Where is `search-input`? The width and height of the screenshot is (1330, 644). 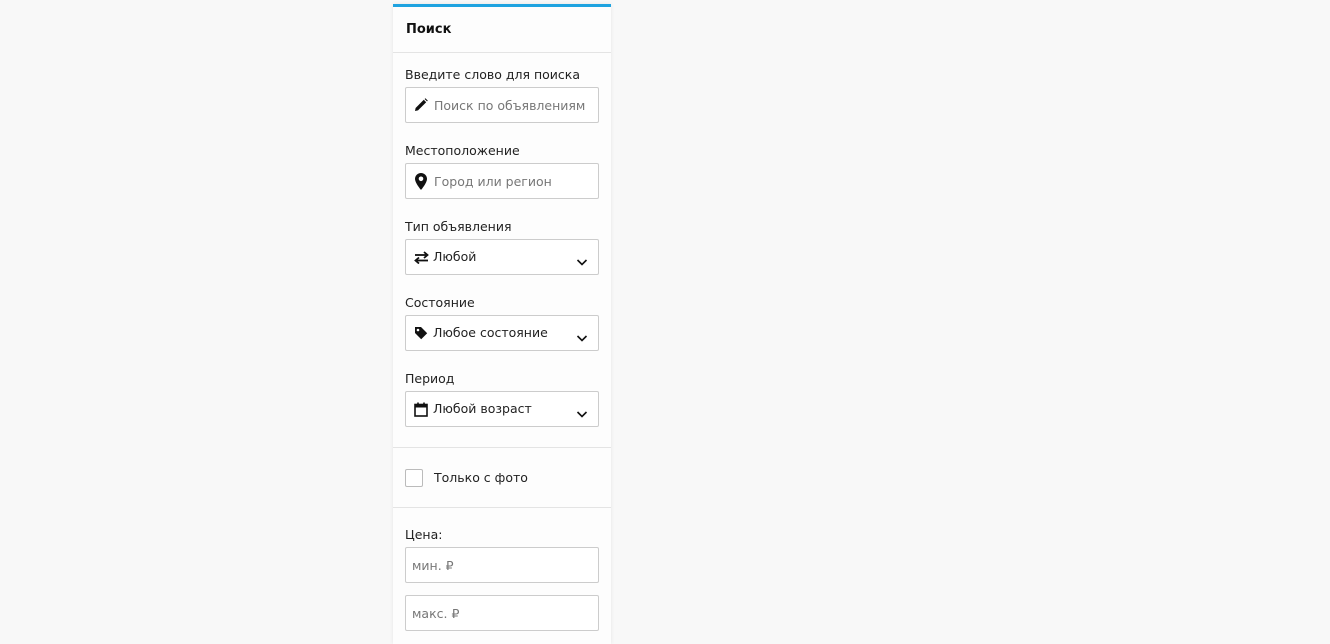
search-input is located at coordinates (502, 105).